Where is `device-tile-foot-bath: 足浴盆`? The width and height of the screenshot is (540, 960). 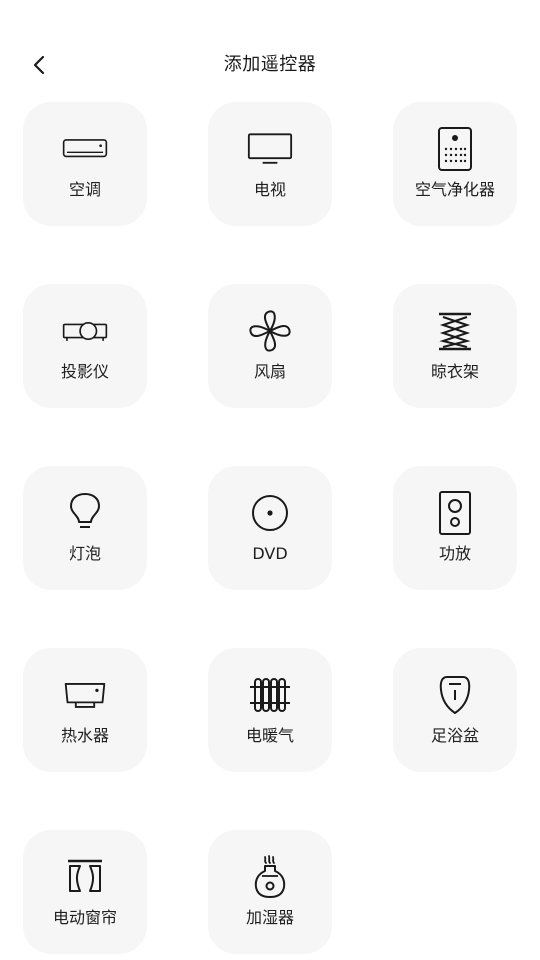
device-tile-foot-bath: 足浴盆 is located at coordinates (455, 710).